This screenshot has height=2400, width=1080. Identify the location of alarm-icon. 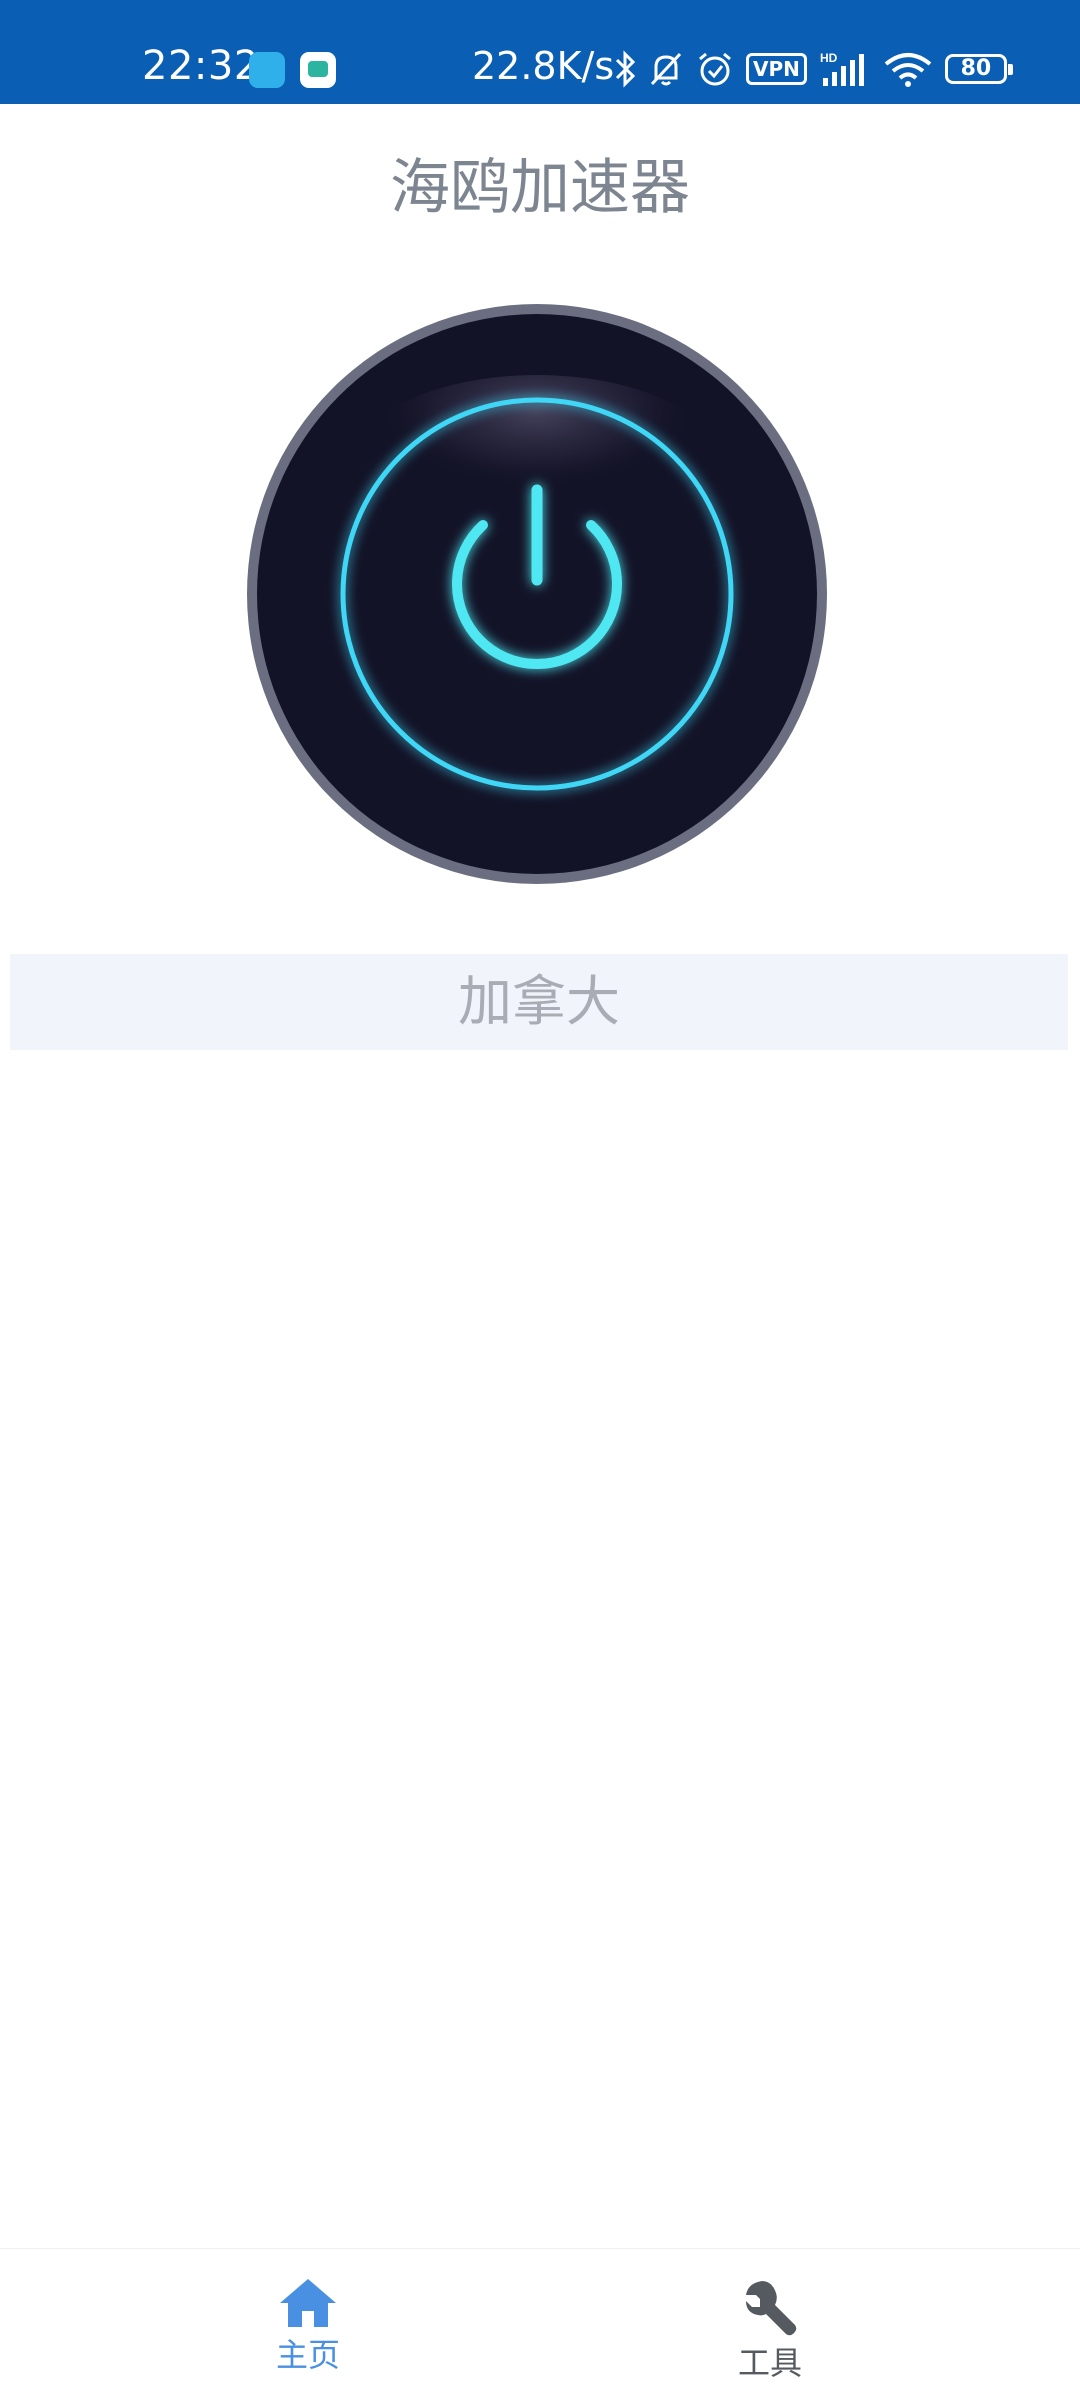
(715, 69).